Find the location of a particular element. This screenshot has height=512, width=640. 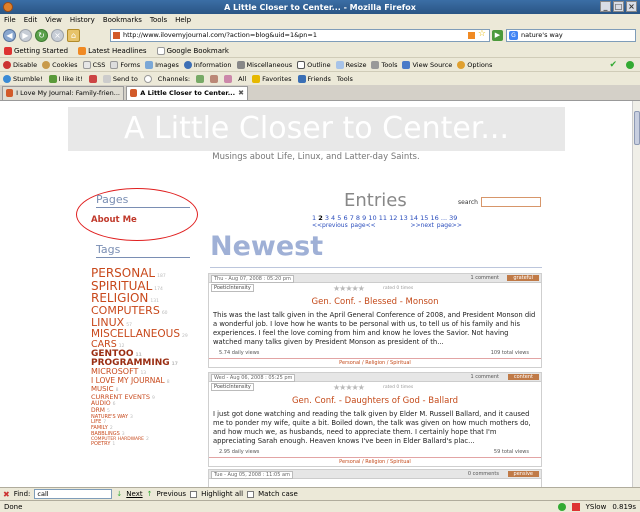

dev-css: CSS is located at coordinates (93, 64).